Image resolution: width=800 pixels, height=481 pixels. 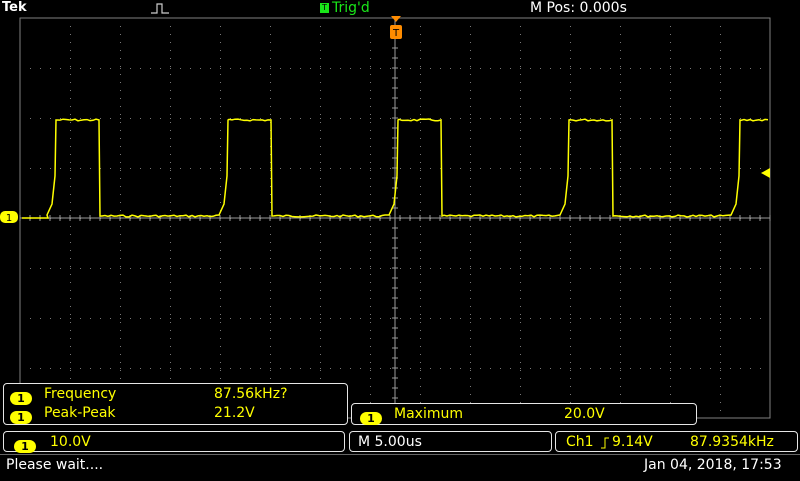 What do you see at coordinates (174, 442) in the screenshot?
I see `channel-scale-readout: 1 10.0V` at bounding box center [174, 442].